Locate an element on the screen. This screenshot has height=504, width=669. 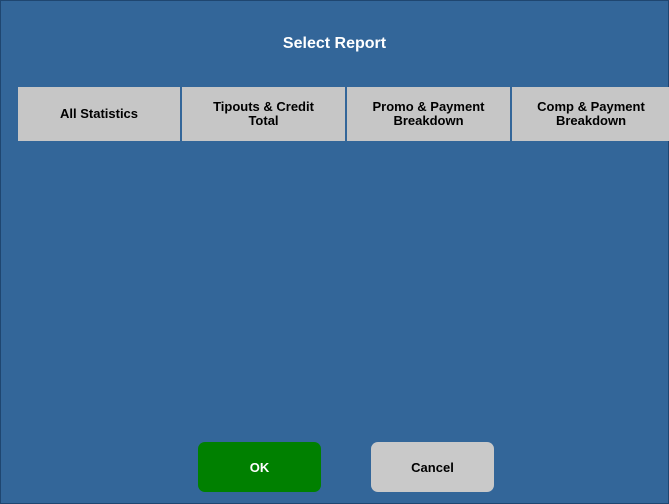
report-option-tipouts-credit-total: Tipouts & Credit Total is located at coordinates (263, 114).